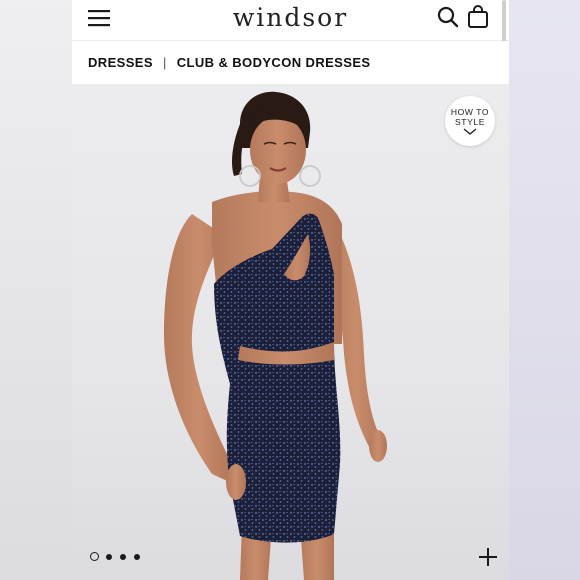 This screenshot has width=580, height=580. What do you see at coordinates (470, 131) in the screenshot?
I see `chevron-down-icon` at bounding box center [470, 131].